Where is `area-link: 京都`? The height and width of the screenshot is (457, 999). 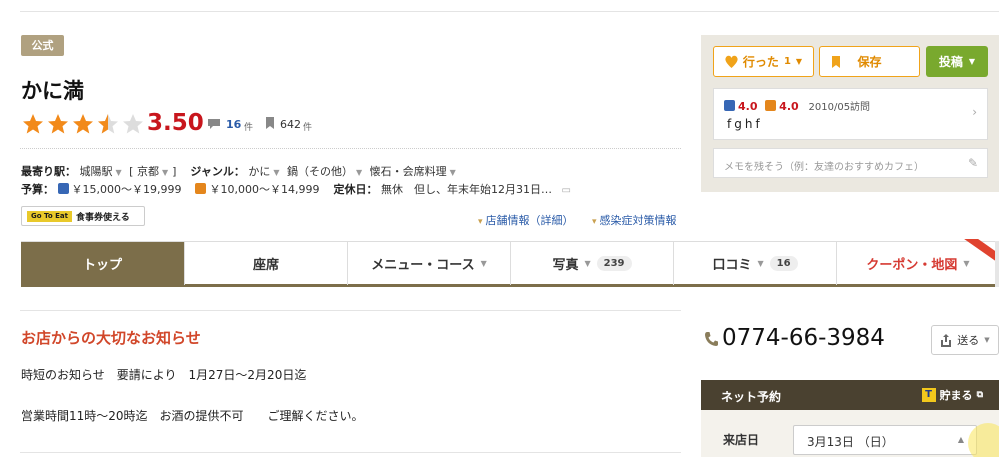
area-link: 京都 is located at coordinates (148, 171).